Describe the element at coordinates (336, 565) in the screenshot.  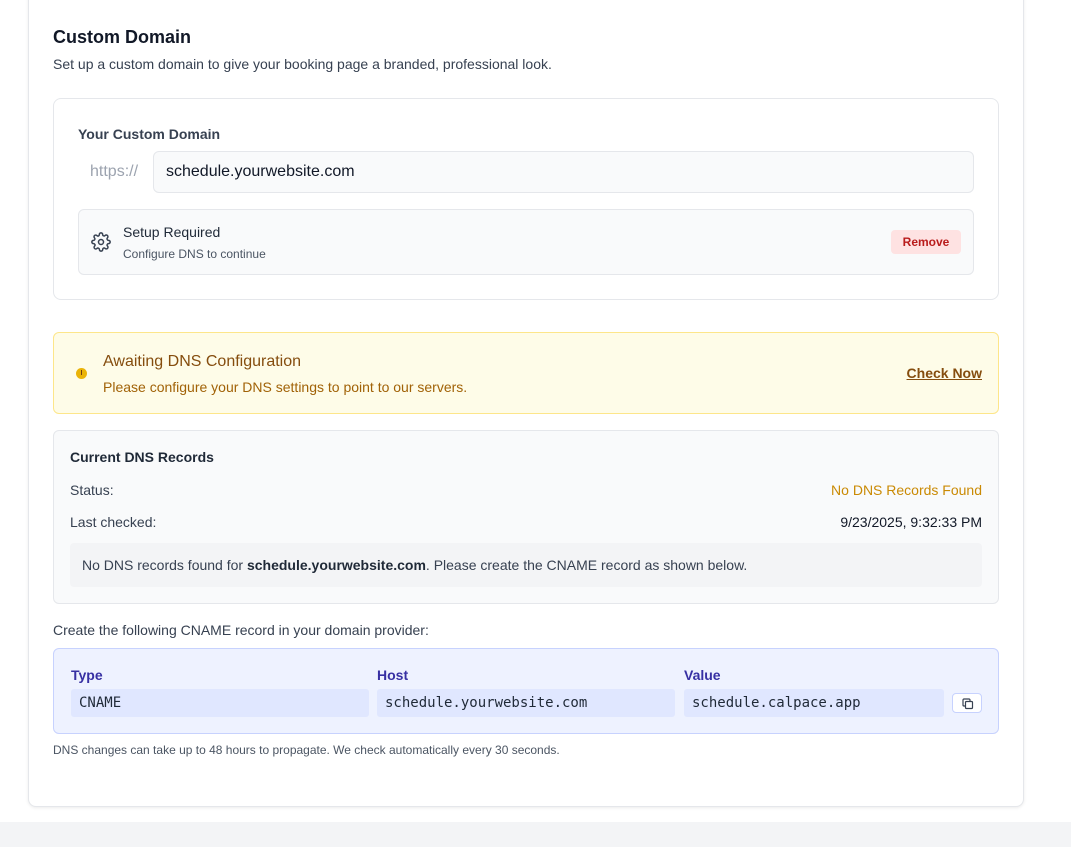
I see `note-domain: schedule.yourwebsite.com` at that location.